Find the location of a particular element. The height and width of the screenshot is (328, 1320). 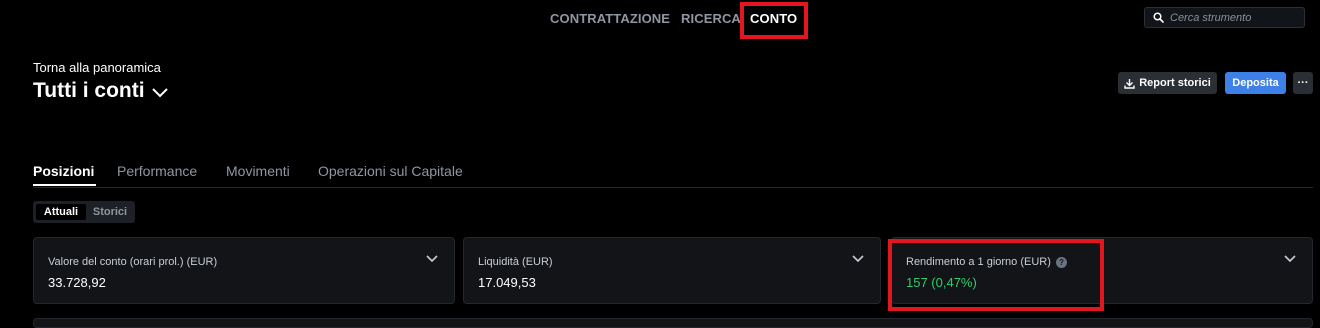

search-input is located at coordinates (1235, 17).